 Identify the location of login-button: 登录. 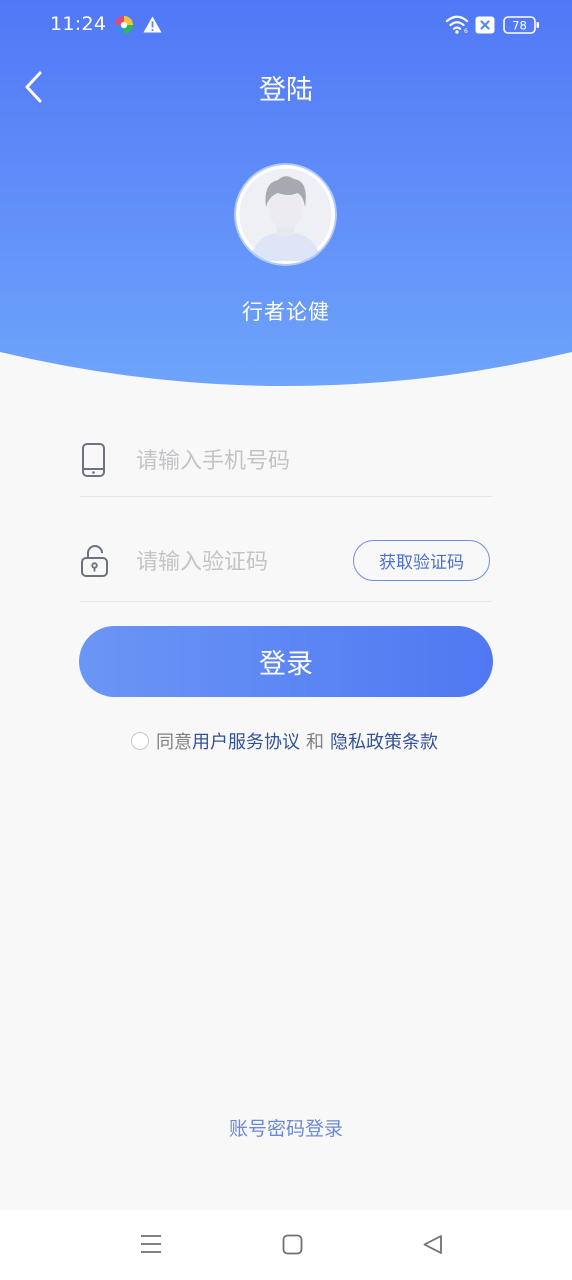
(286, 661).